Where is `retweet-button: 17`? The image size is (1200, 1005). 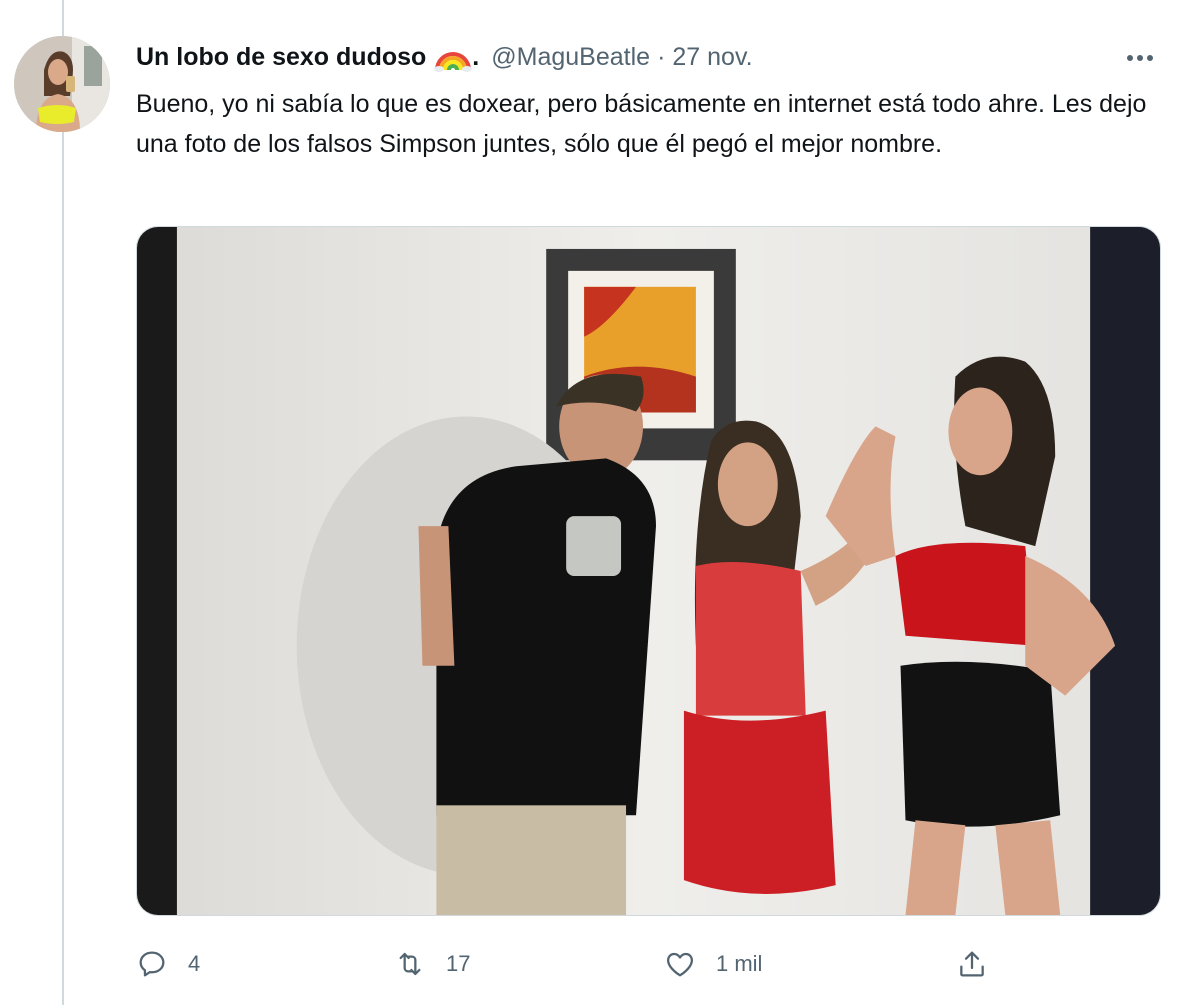 retweet-button: 17 is located at coordinates (432, 964).